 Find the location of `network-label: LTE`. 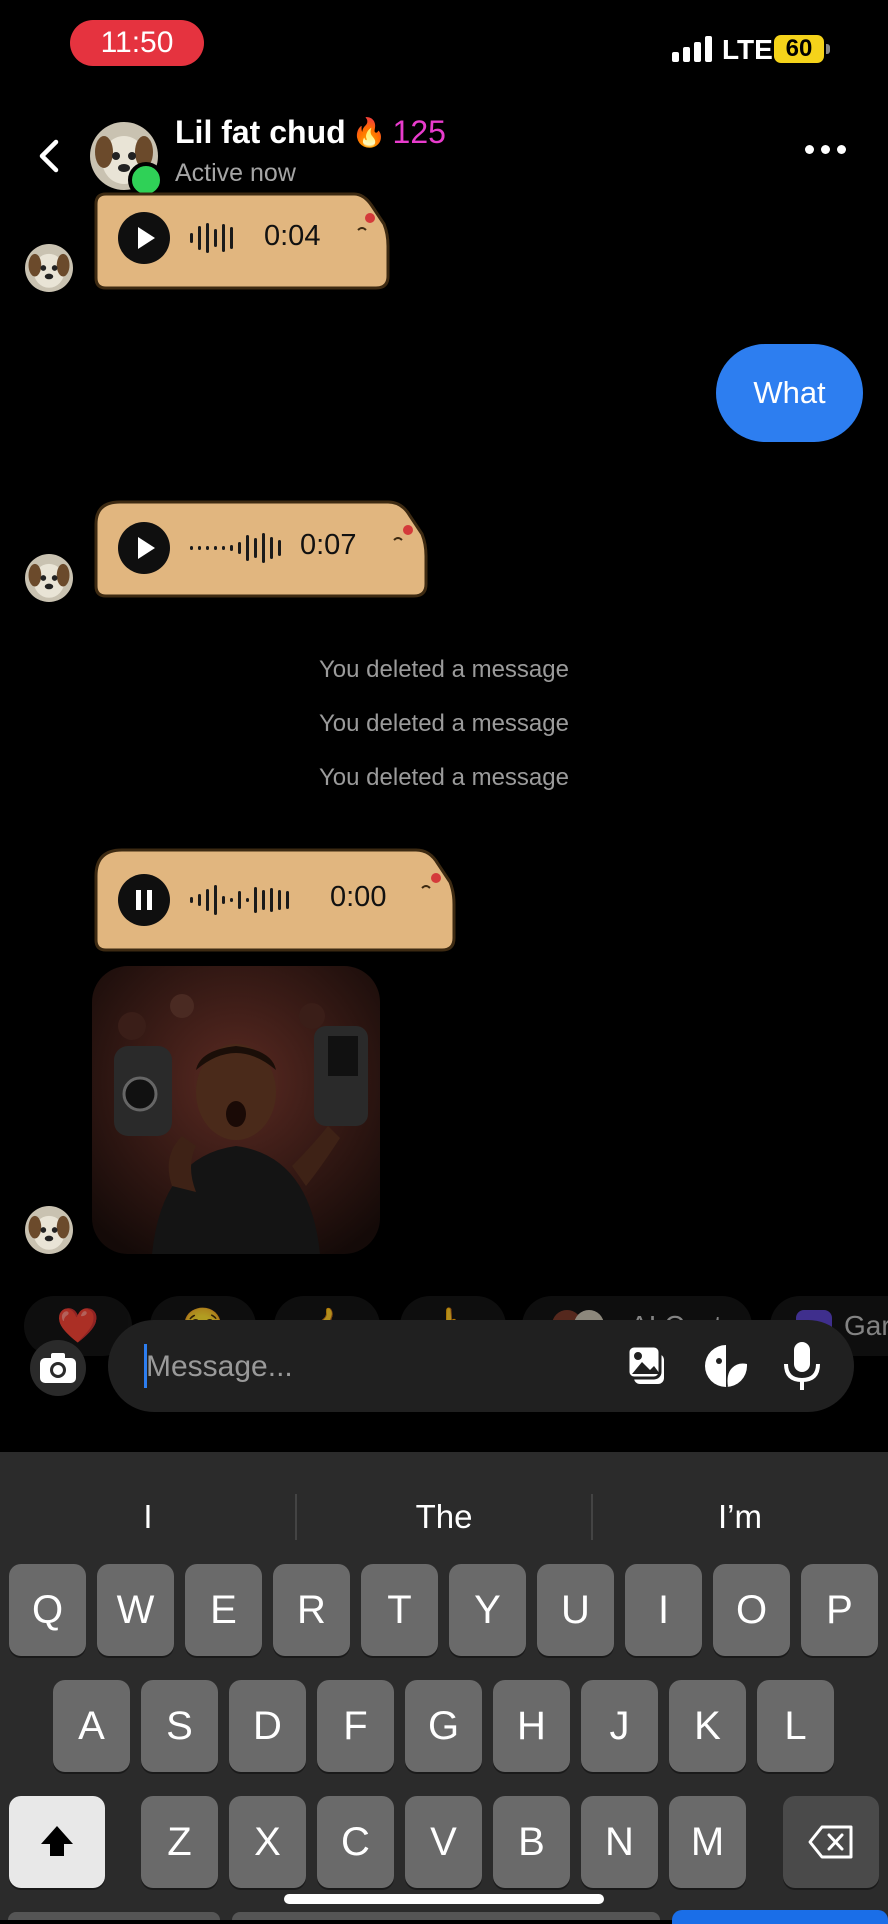

network-label: LTE is located at coordinates (747, 49).